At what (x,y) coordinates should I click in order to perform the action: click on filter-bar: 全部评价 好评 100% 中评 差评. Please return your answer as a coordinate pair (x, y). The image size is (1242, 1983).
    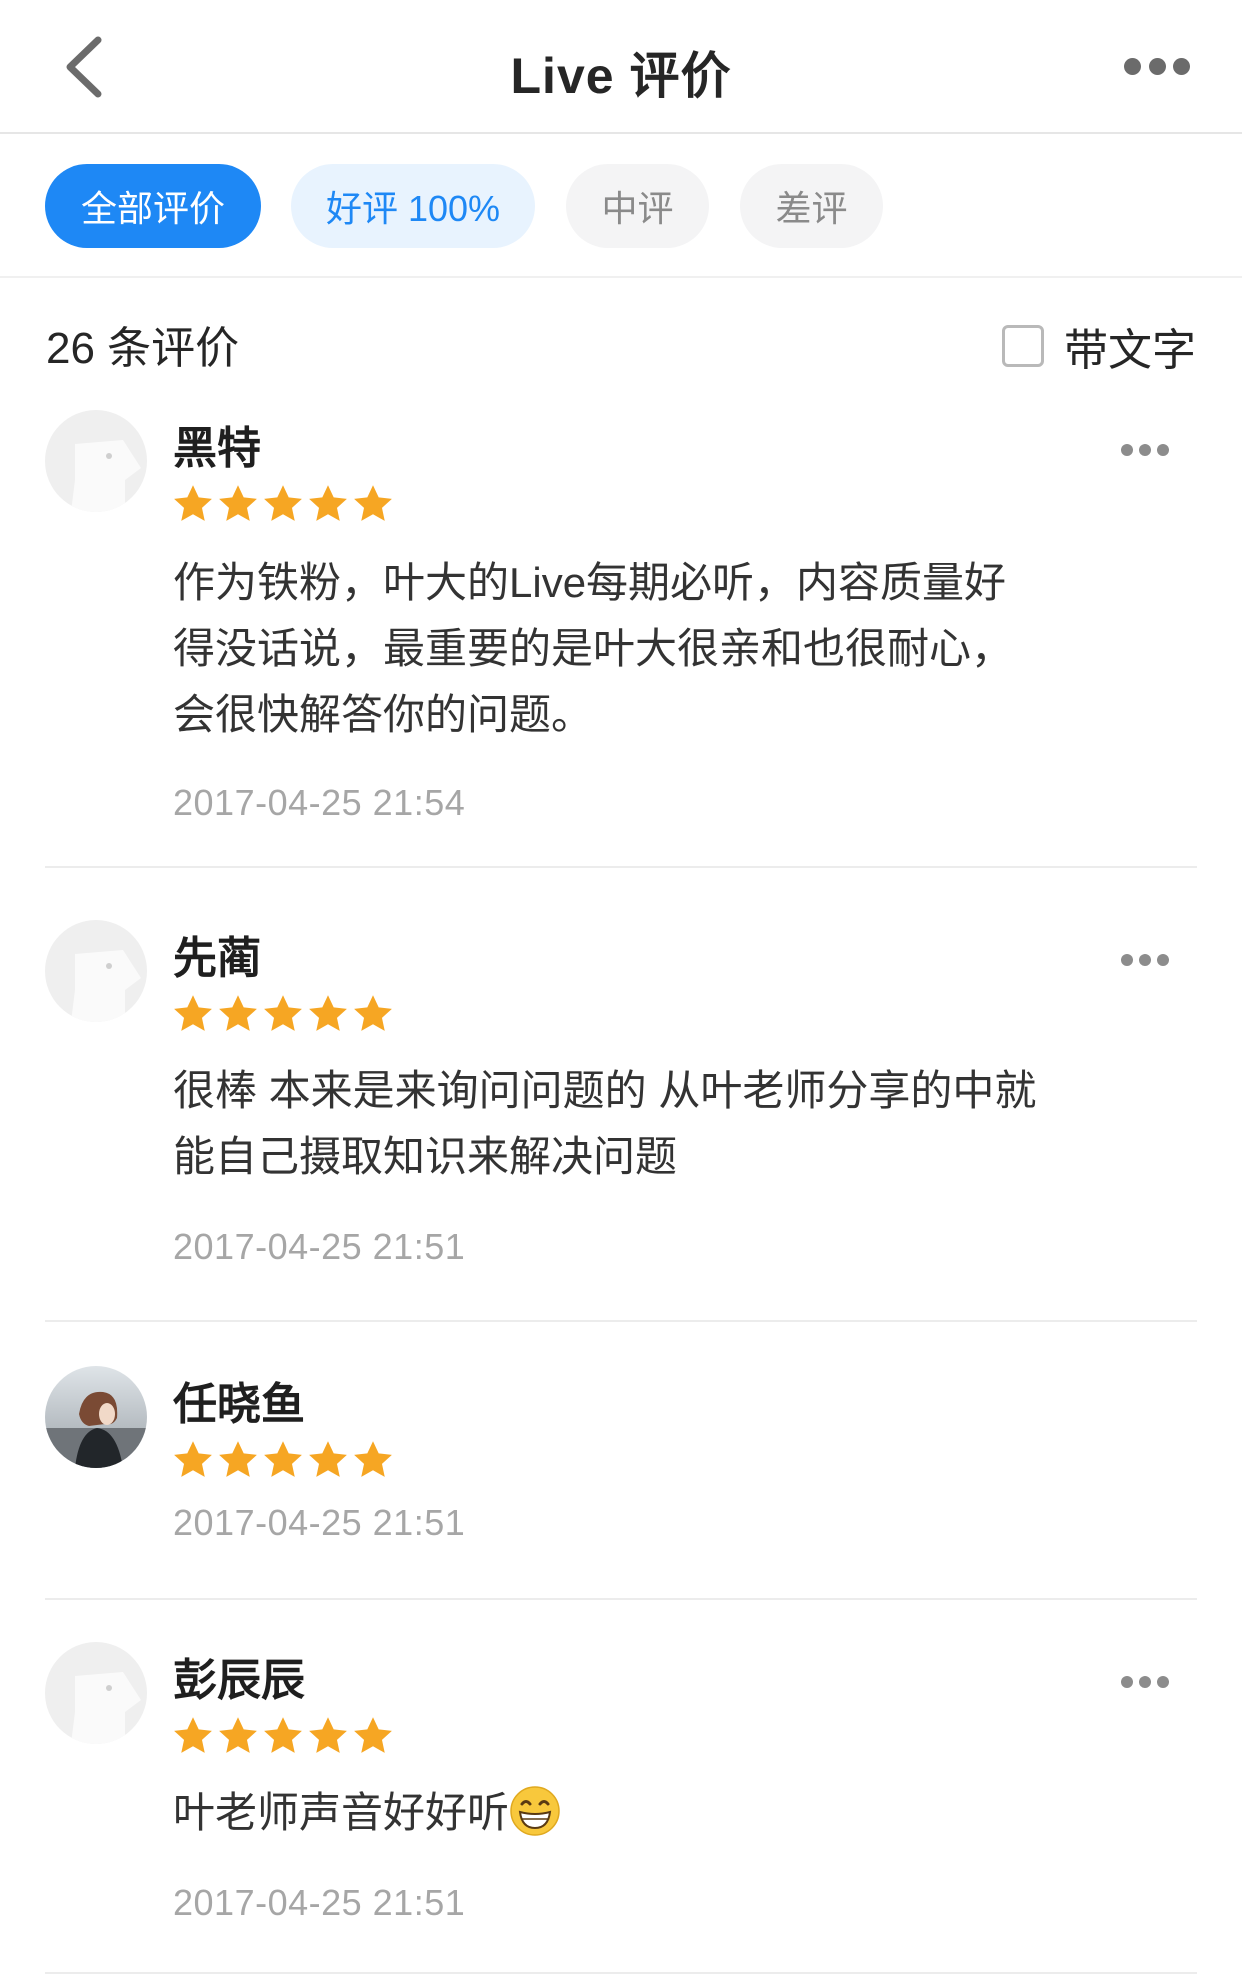
    Looking at the image, I should click on (621, 207).